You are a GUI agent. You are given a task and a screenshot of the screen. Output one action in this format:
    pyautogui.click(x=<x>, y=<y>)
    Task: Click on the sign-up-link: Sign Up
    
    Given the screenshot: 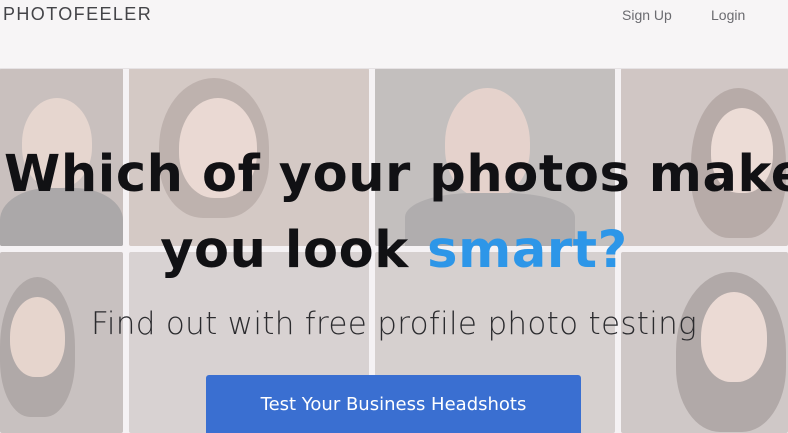 What is the action you would take?
    pyautogui.click(x=647, y=15)
    